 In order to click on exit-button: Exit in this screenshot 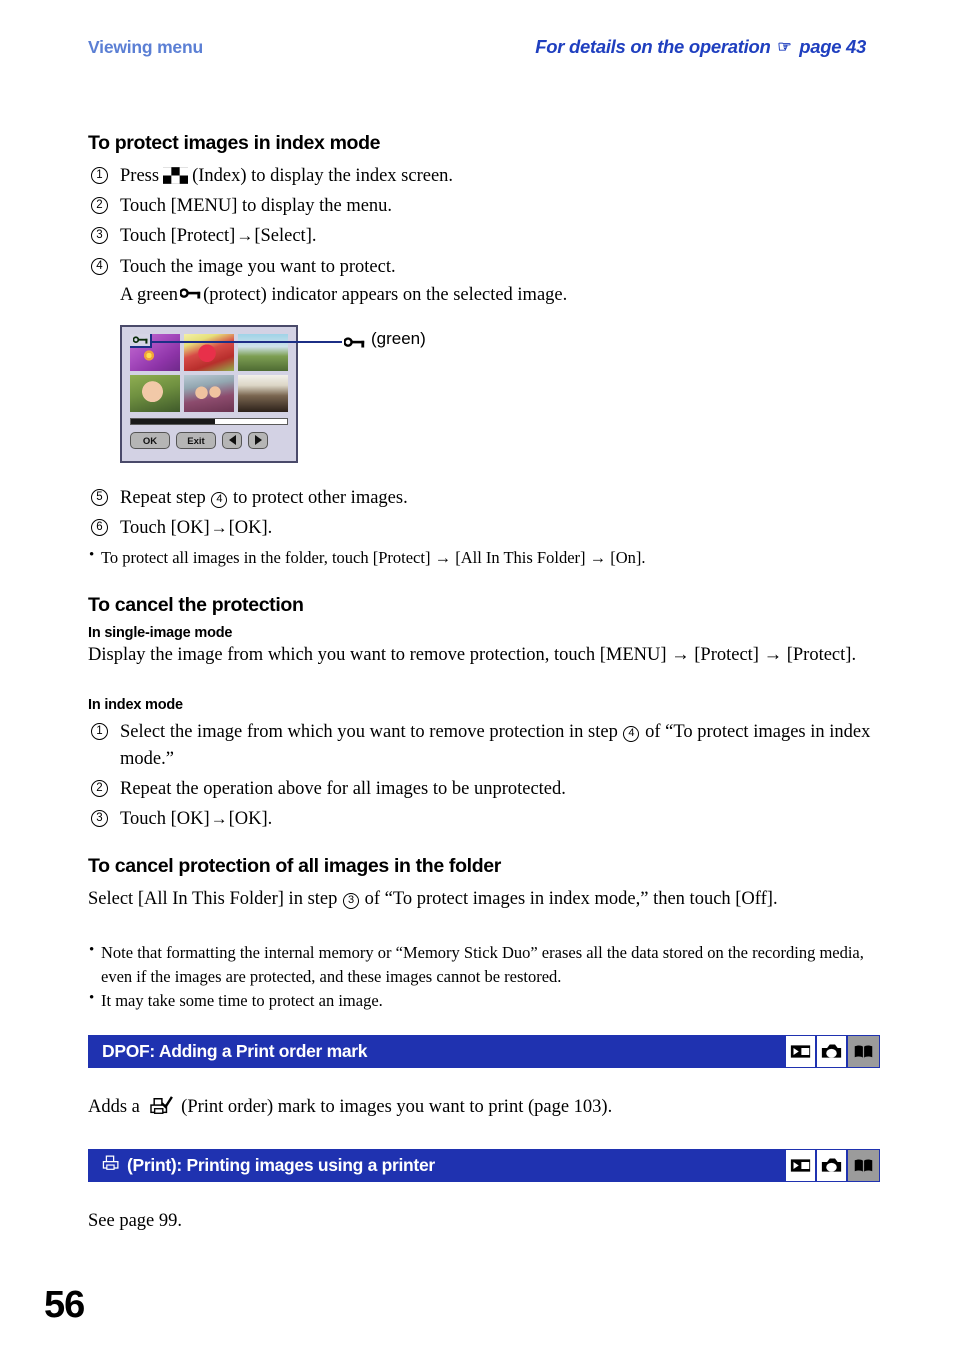, I will do `click(196, 440)`.